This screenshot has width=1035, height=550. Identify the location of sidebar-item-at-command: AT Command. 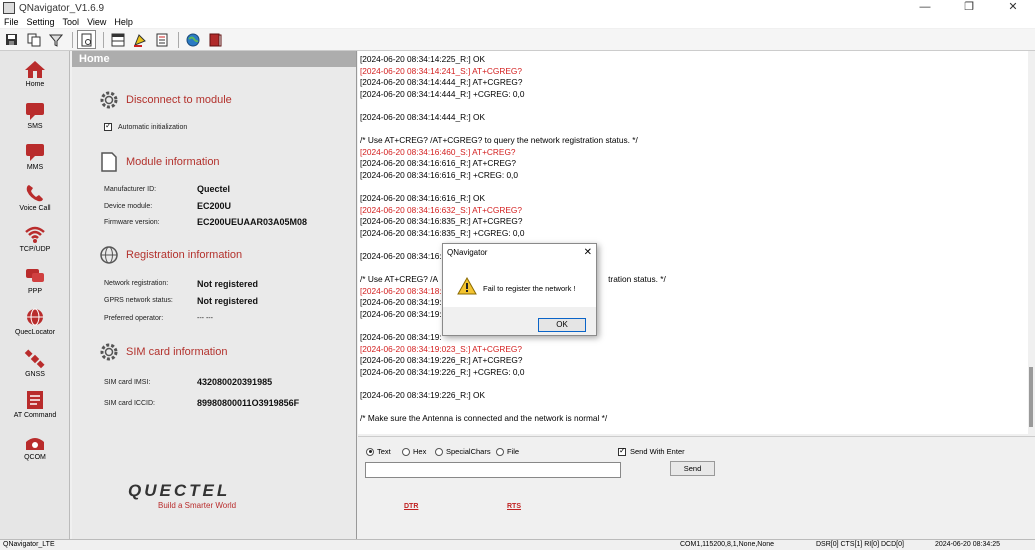
(35, 404).